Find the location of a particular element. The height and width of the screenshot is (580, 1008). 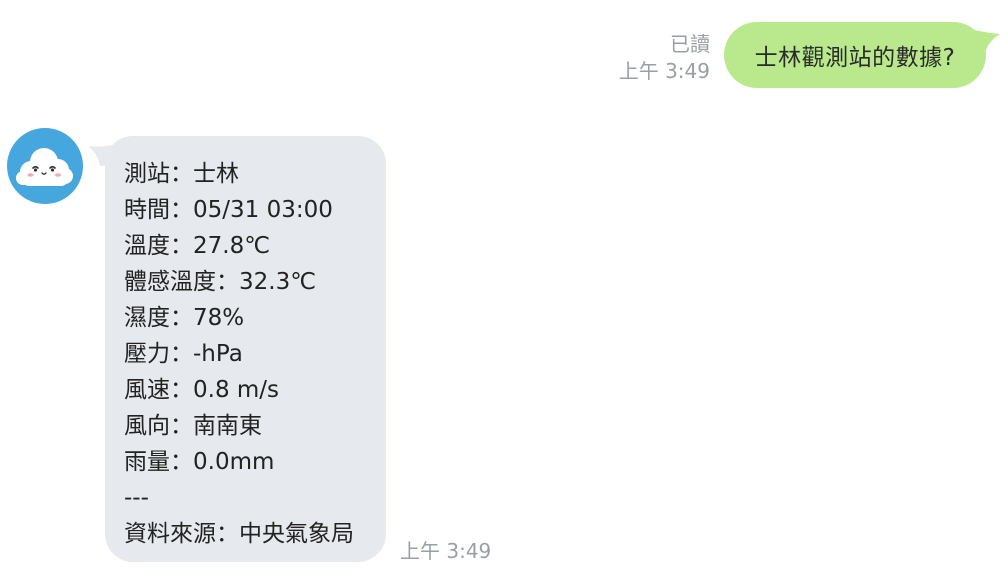

outgoing-message-text: 士林觀測站的數據? is located at coordinates (855, 58).